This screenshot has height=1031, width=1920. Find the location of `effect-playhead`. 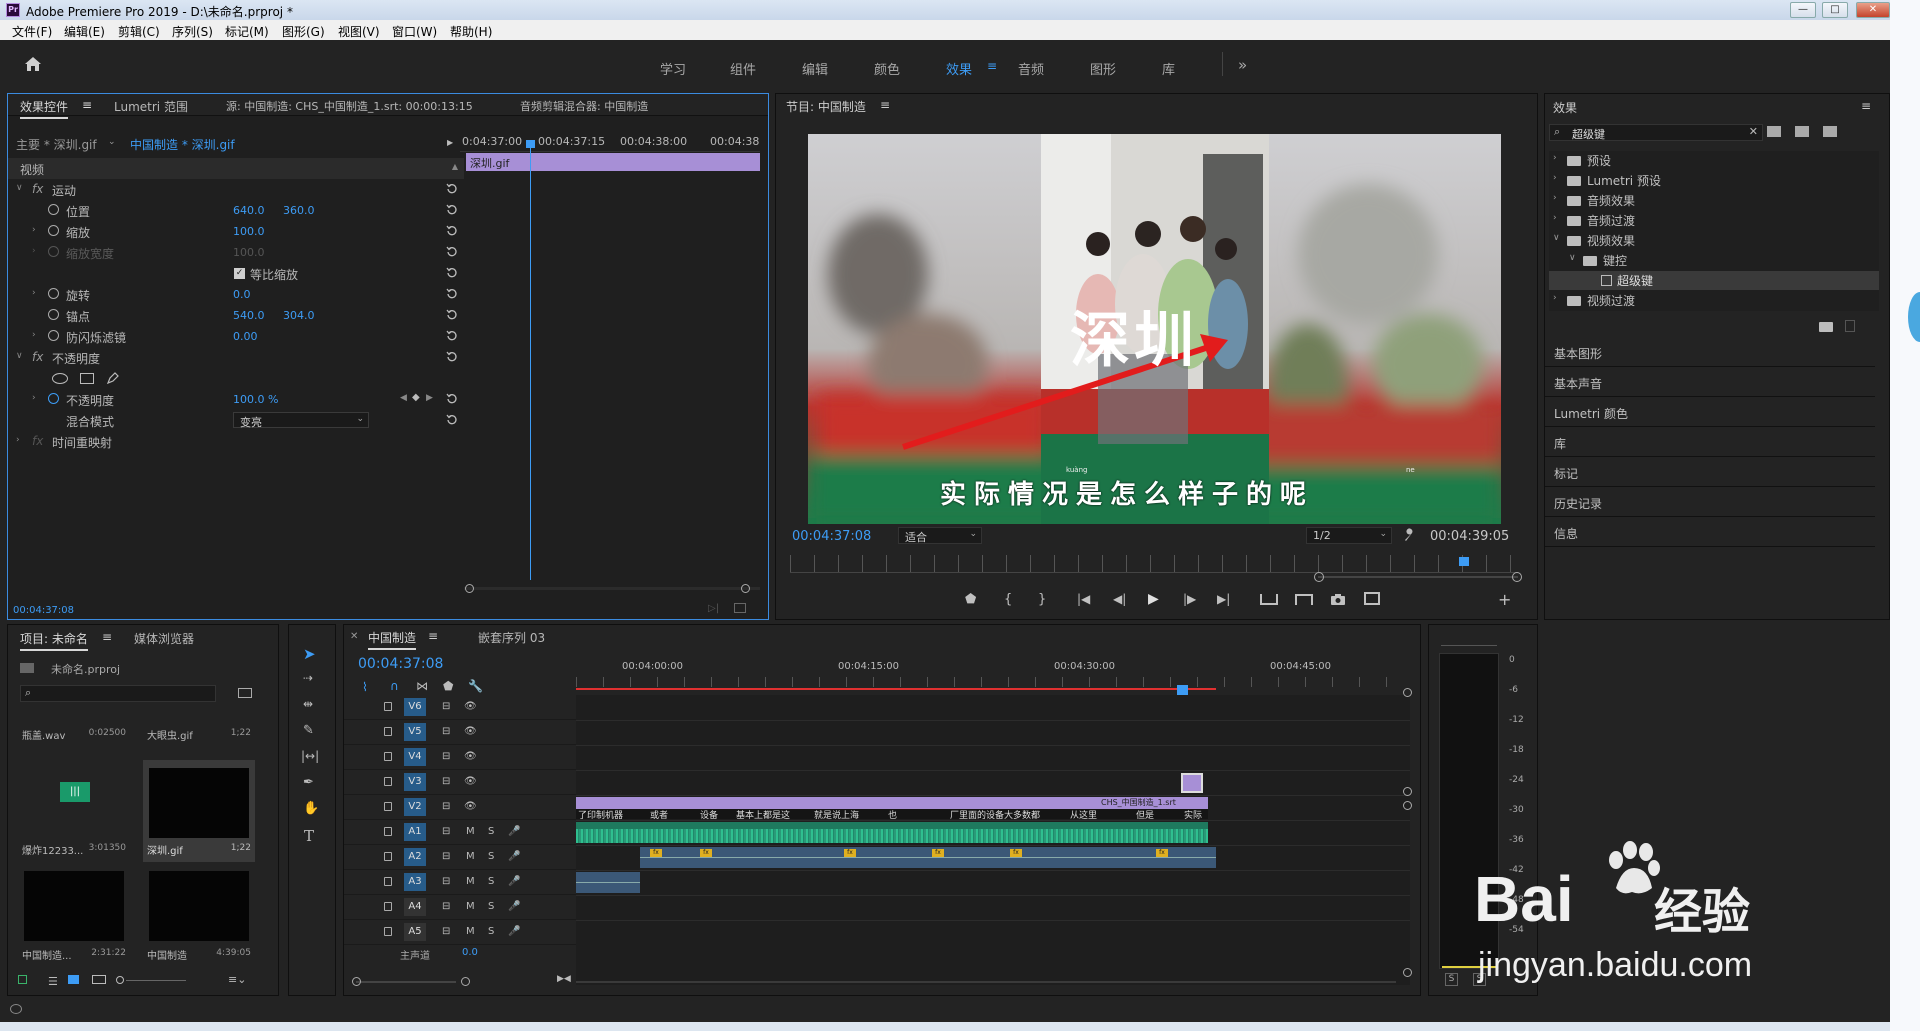

effect-playhead is located at coordinates (530, 360).